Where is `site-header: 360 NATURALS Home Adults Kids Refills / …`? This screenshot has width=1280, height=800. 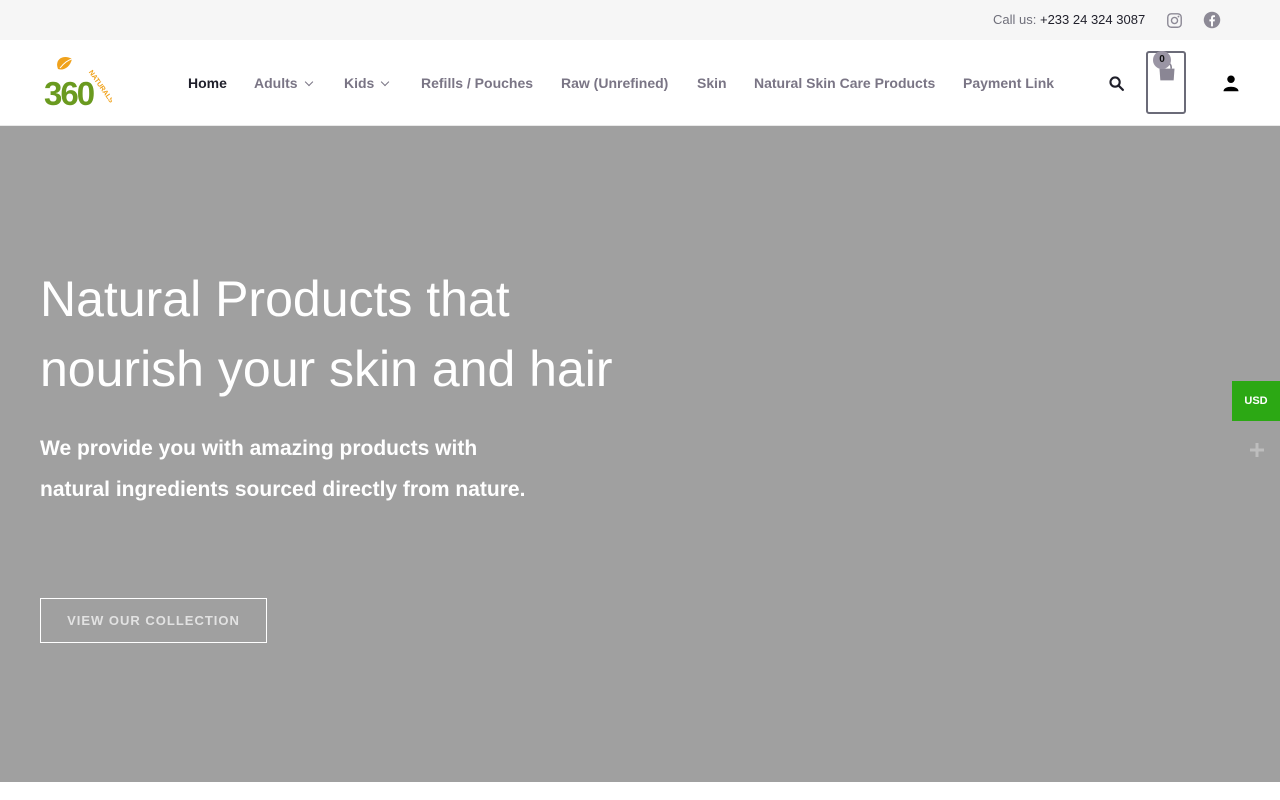 site-header: 360 NATURALS Home Adults Kids Refills / … is located at coordinates (640, 83).